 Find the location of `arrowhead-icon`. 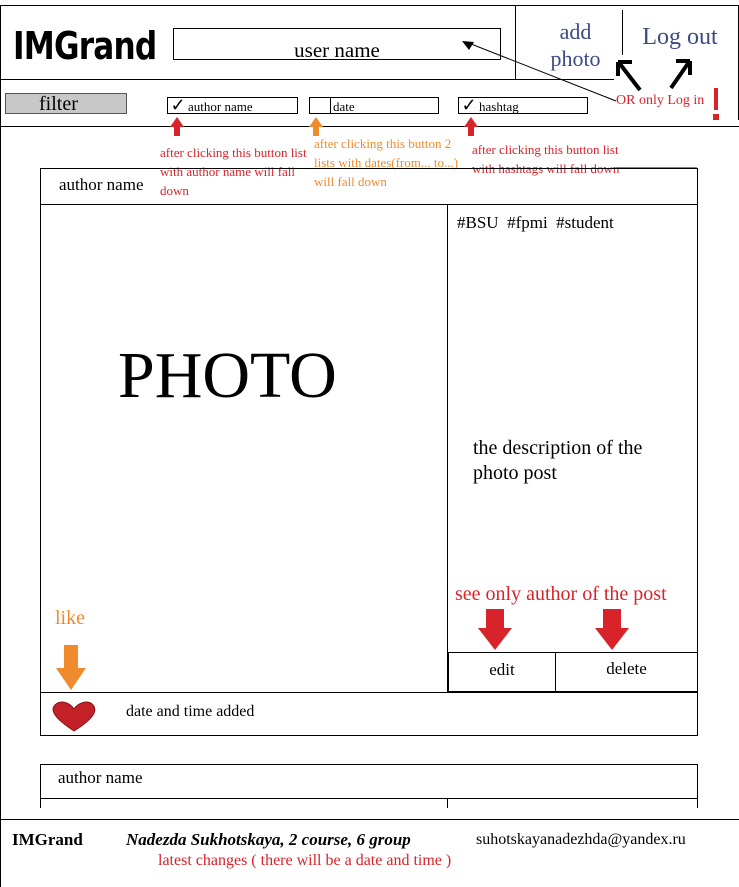

arrowhead-icon is located at coordinates (468, 45).